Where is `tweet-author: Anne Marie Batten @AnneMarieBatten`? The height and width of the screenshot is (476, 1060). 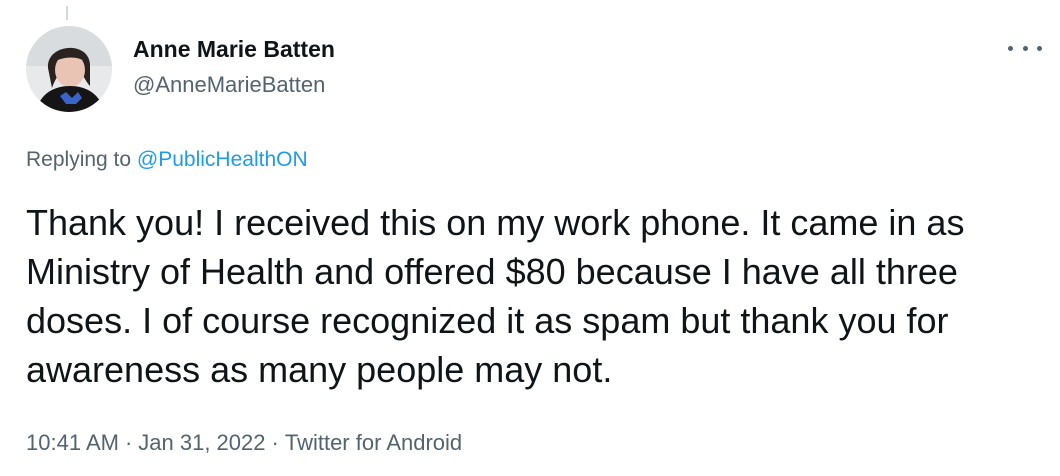
tweet-author: Anne Marie Batten @AnneMarieBatten is located at coordinates (234, 67).